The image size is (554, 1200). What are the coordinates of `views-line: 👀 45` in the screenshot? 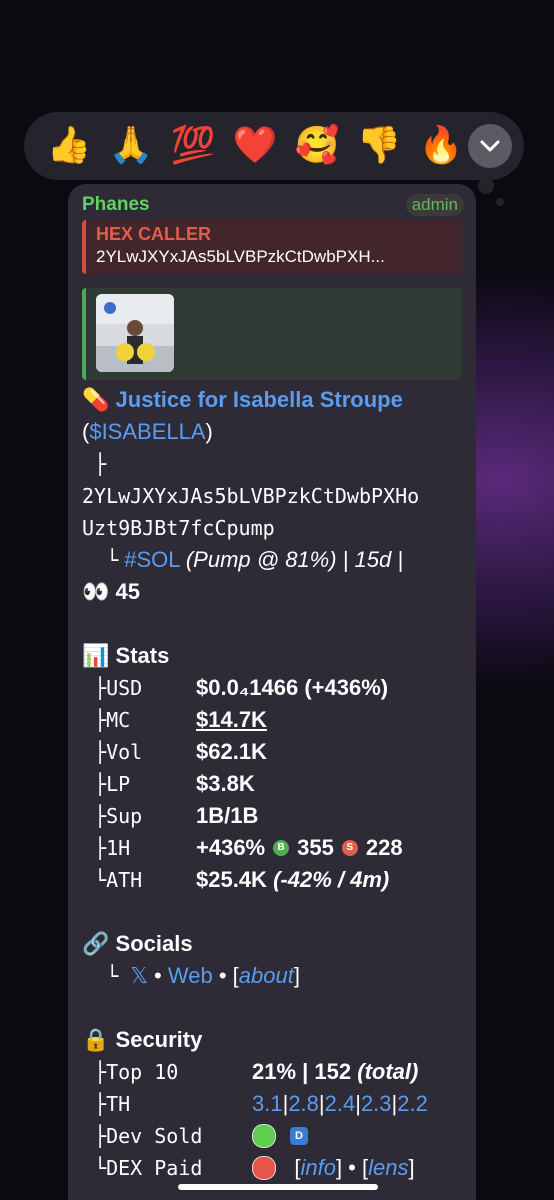 It's located at (277, 592).